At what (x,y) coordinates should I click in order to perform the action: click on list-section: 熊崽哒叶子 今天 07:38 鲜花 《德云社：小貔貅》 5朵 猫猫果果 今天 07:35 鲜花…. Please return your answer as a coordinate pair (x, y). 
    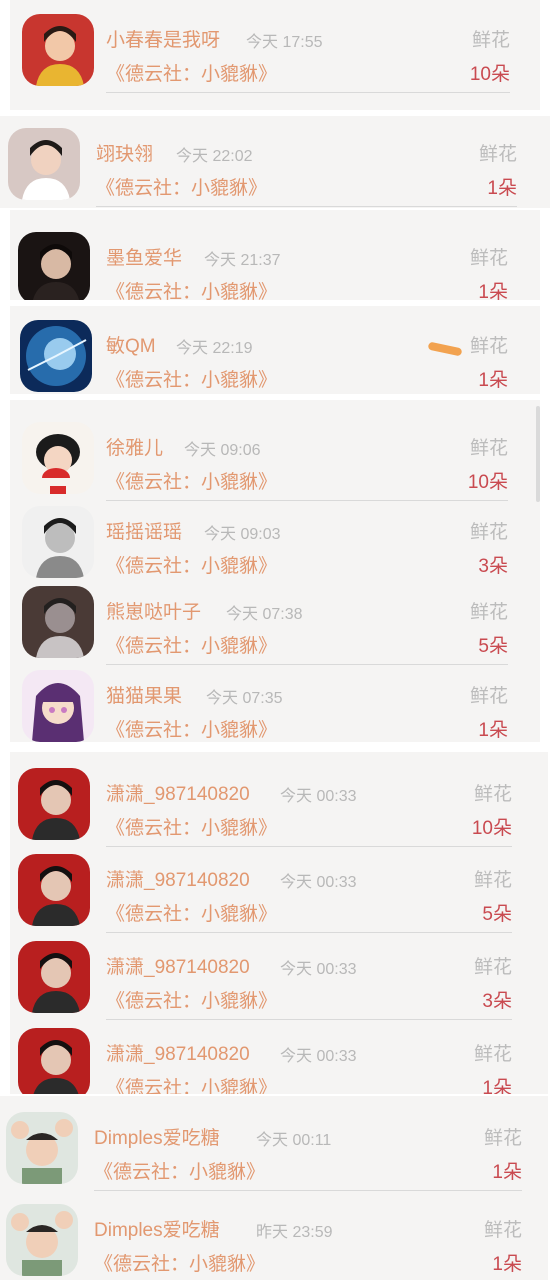
    Looking at the image, I should click on (275, 661).